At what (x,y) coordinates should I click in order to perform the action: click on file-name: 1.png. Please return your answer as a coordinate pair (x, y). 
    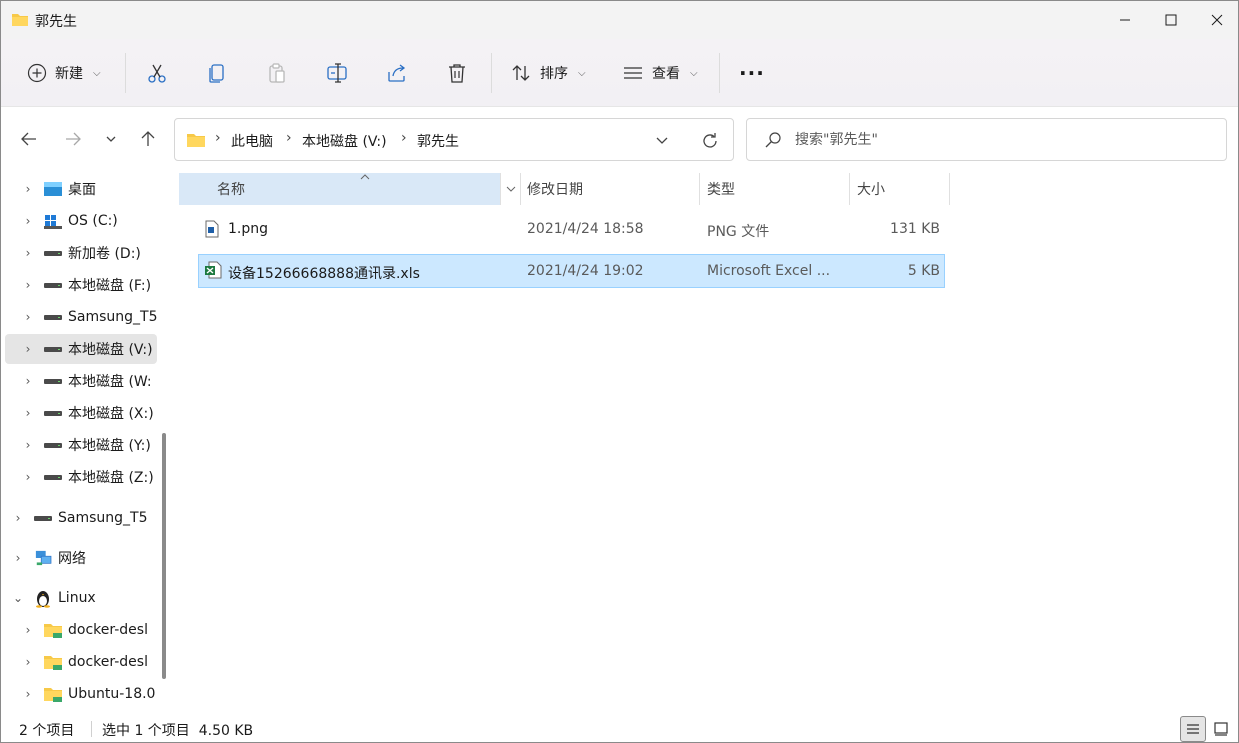
    Looking at the image, I should click on (248, 229).